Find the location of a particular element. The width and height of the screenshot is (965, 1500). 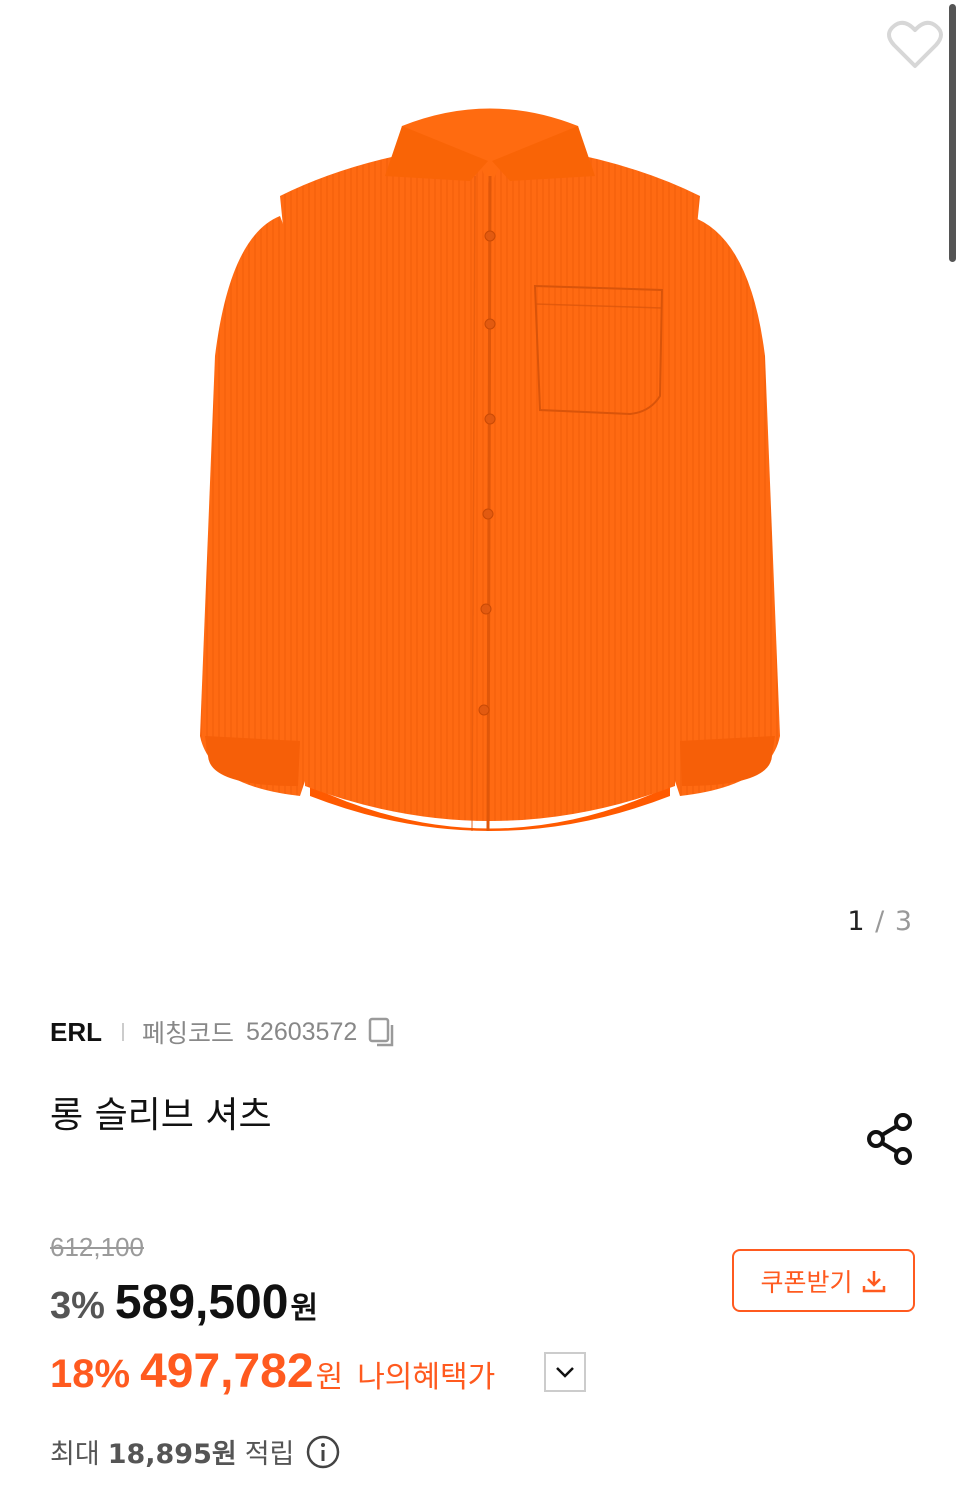

points-prefix: 최대 is located at coordinates (75, 1454).